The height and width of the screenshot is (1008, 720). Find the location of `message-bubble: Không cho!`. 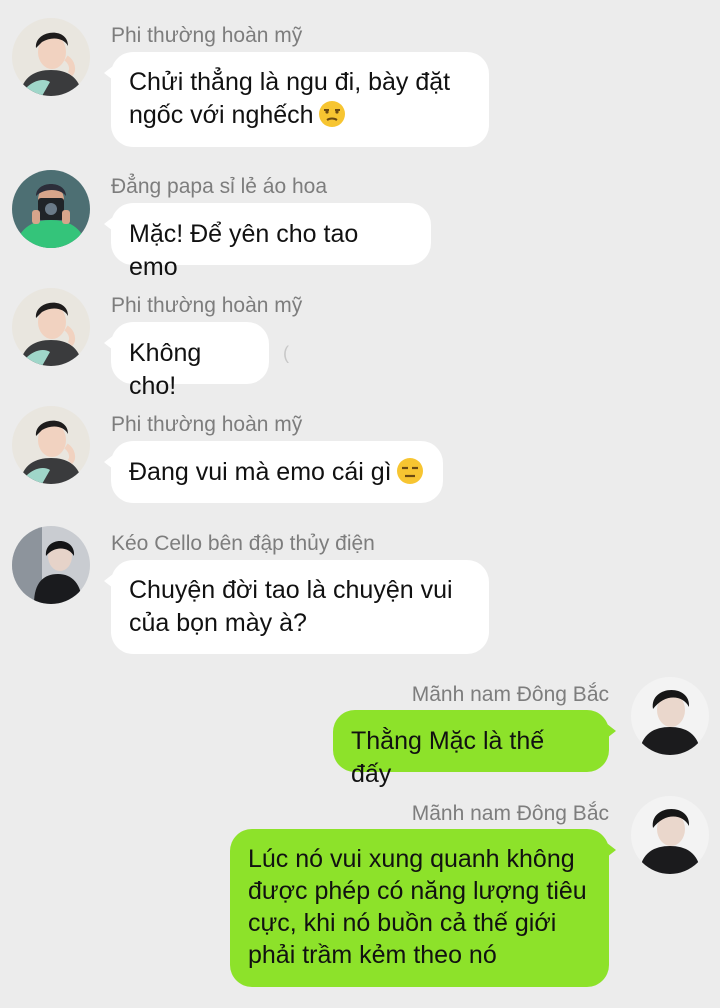

message-bubble: Không cho! is located at coordinates (186, 361).